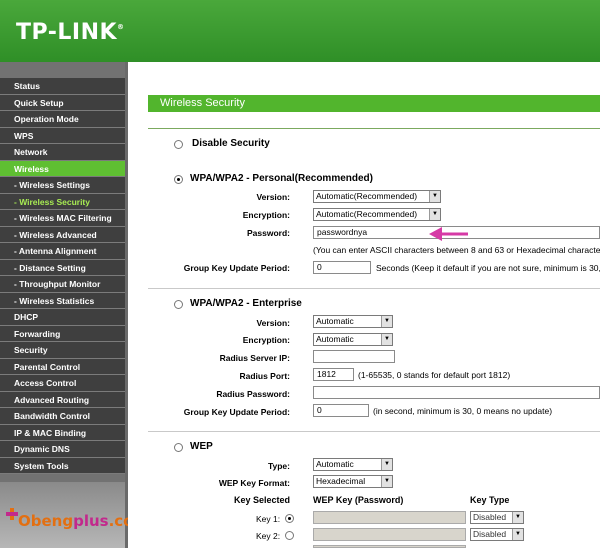 Image resolution: width=600 pixels, height=548 pixels. Describe the element at coordinates (62, 251) in the screenshot. I see `menu-antenna-alignment: - Antenna Alignment` at that location.